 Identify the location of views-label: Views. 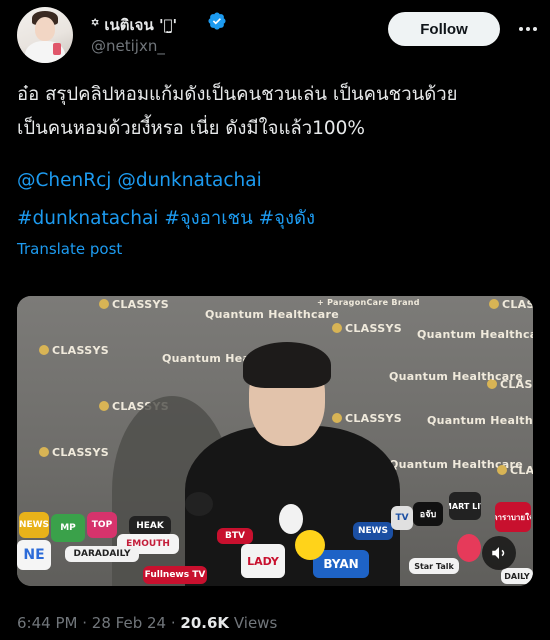
(255, 623).